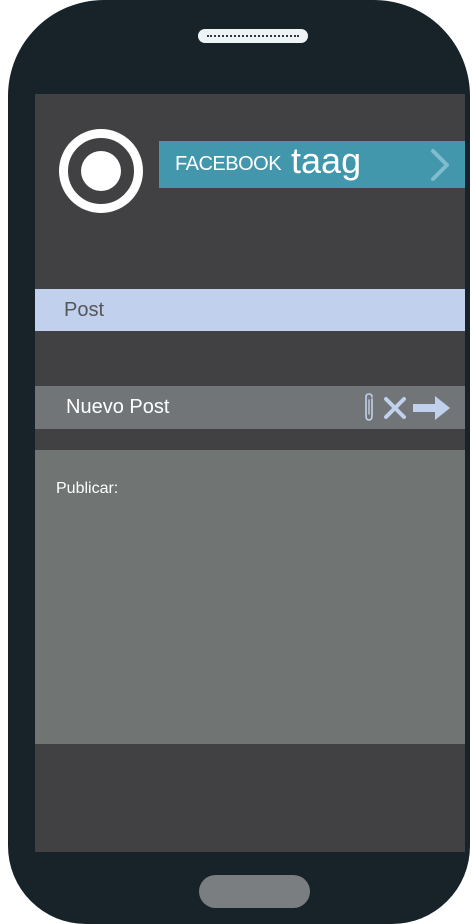 This screenshot has height=924, width=472. What do you see at coordinates (87, 488) in the screenshot?
I see `publish-label: Publicar:` at bounding box center [87, 488].